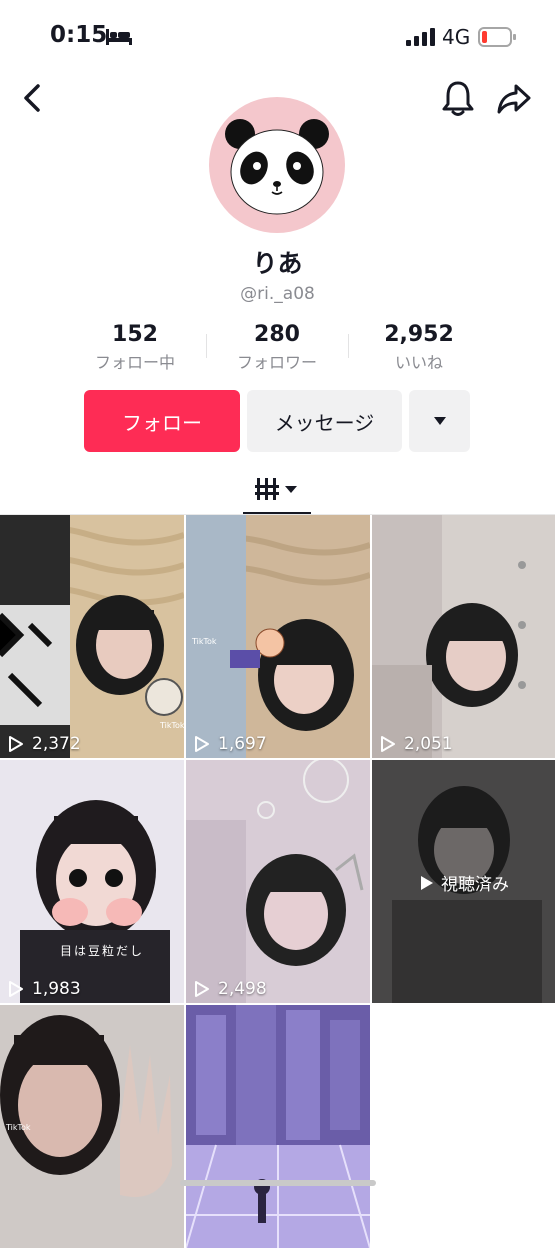 This screenshot has width=555, height=1248. What do you see at coordinates (278, 636) in the screenshot?
I see `video-thumbnail: TikTok 1,697` at bounding box center [278, 636].